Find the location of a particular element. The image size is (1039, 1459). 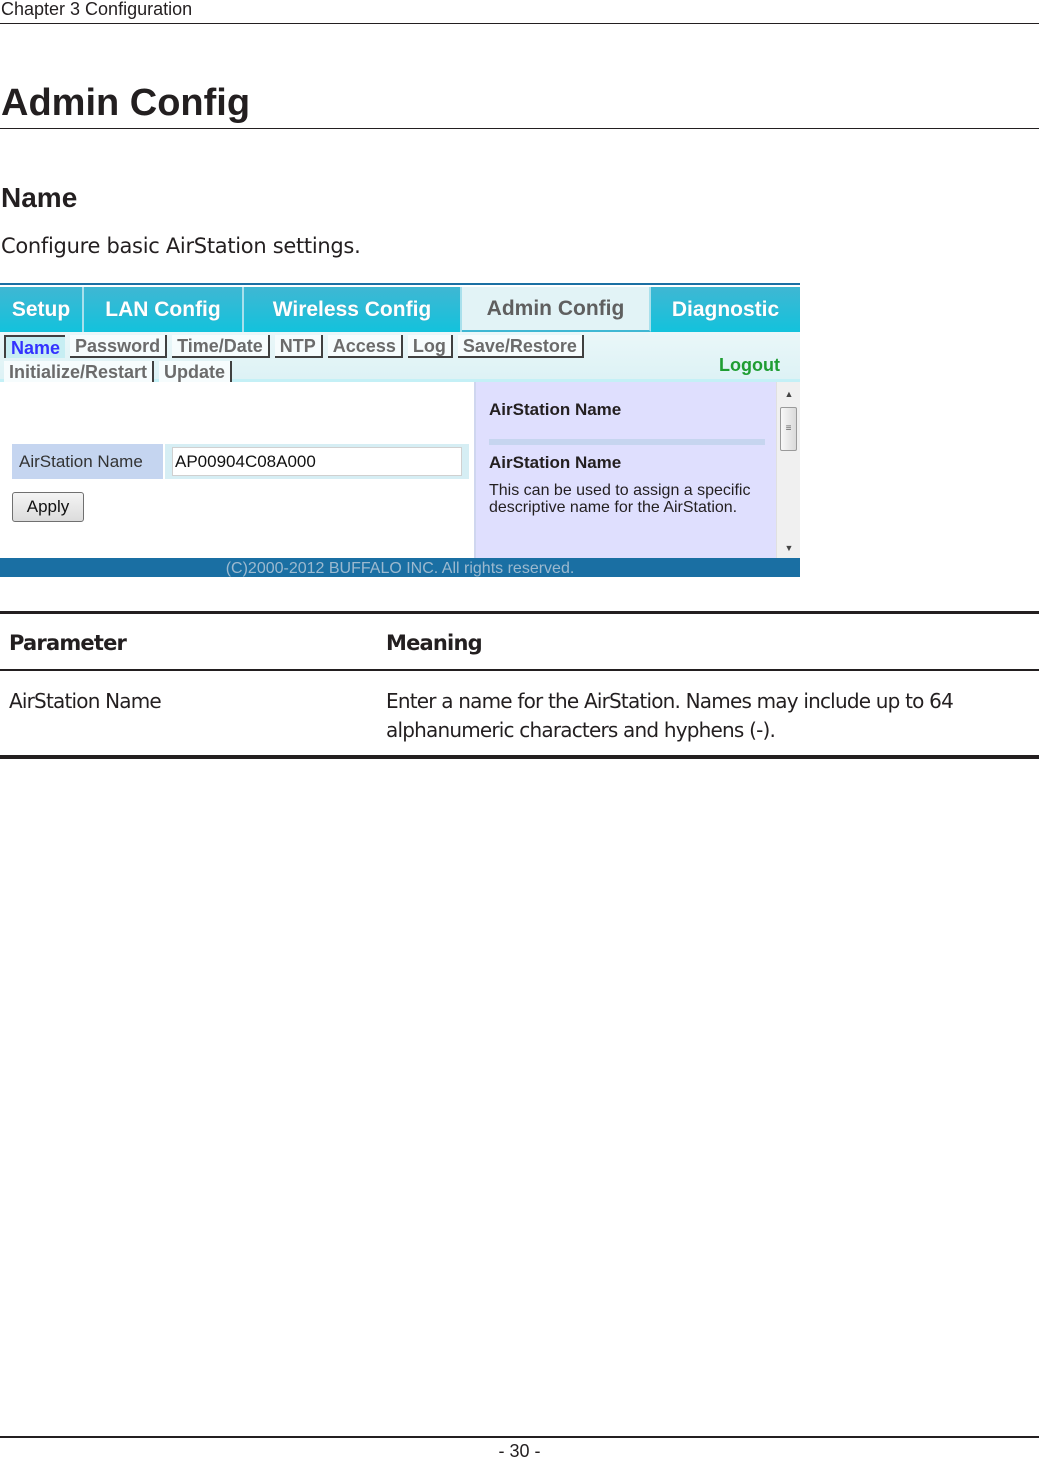

section-description: Configure basic AirStation settings. is located at coordinates (181, 246).